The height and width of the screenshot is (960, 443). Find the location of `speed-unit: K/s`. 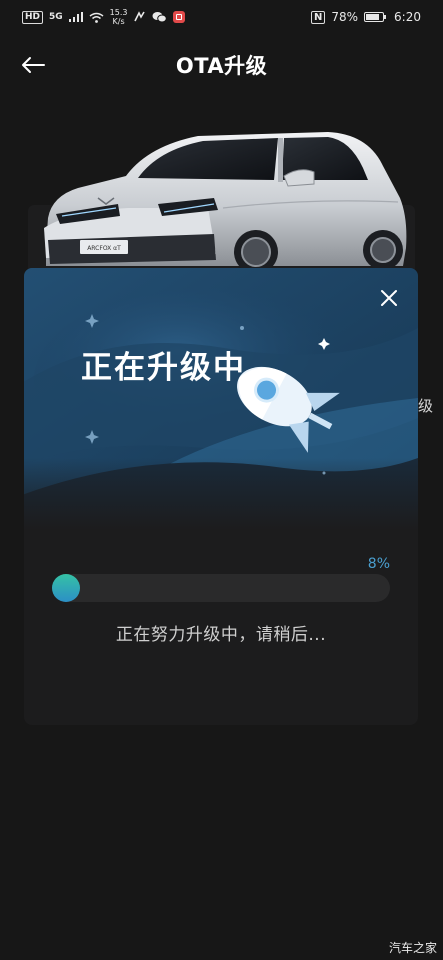

speed-unit: K/s is located at coordinates (118, 21).